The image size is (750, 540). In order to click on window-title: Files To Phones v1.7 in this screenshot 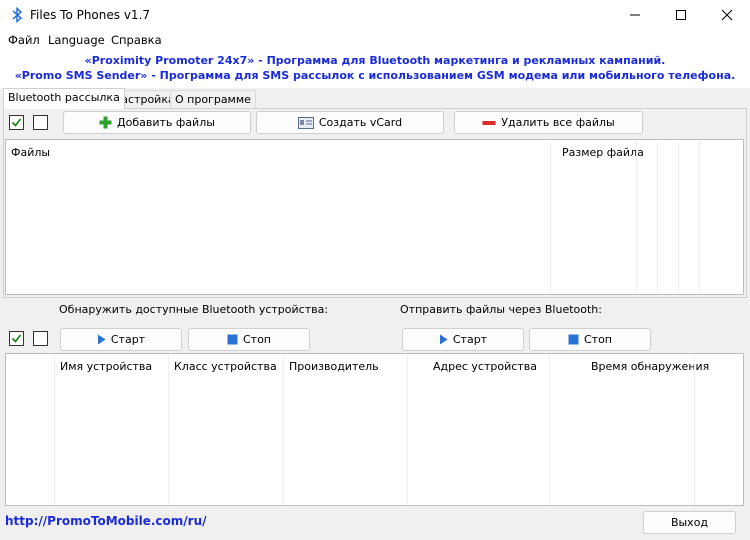, I will do `click(90, 15)`.